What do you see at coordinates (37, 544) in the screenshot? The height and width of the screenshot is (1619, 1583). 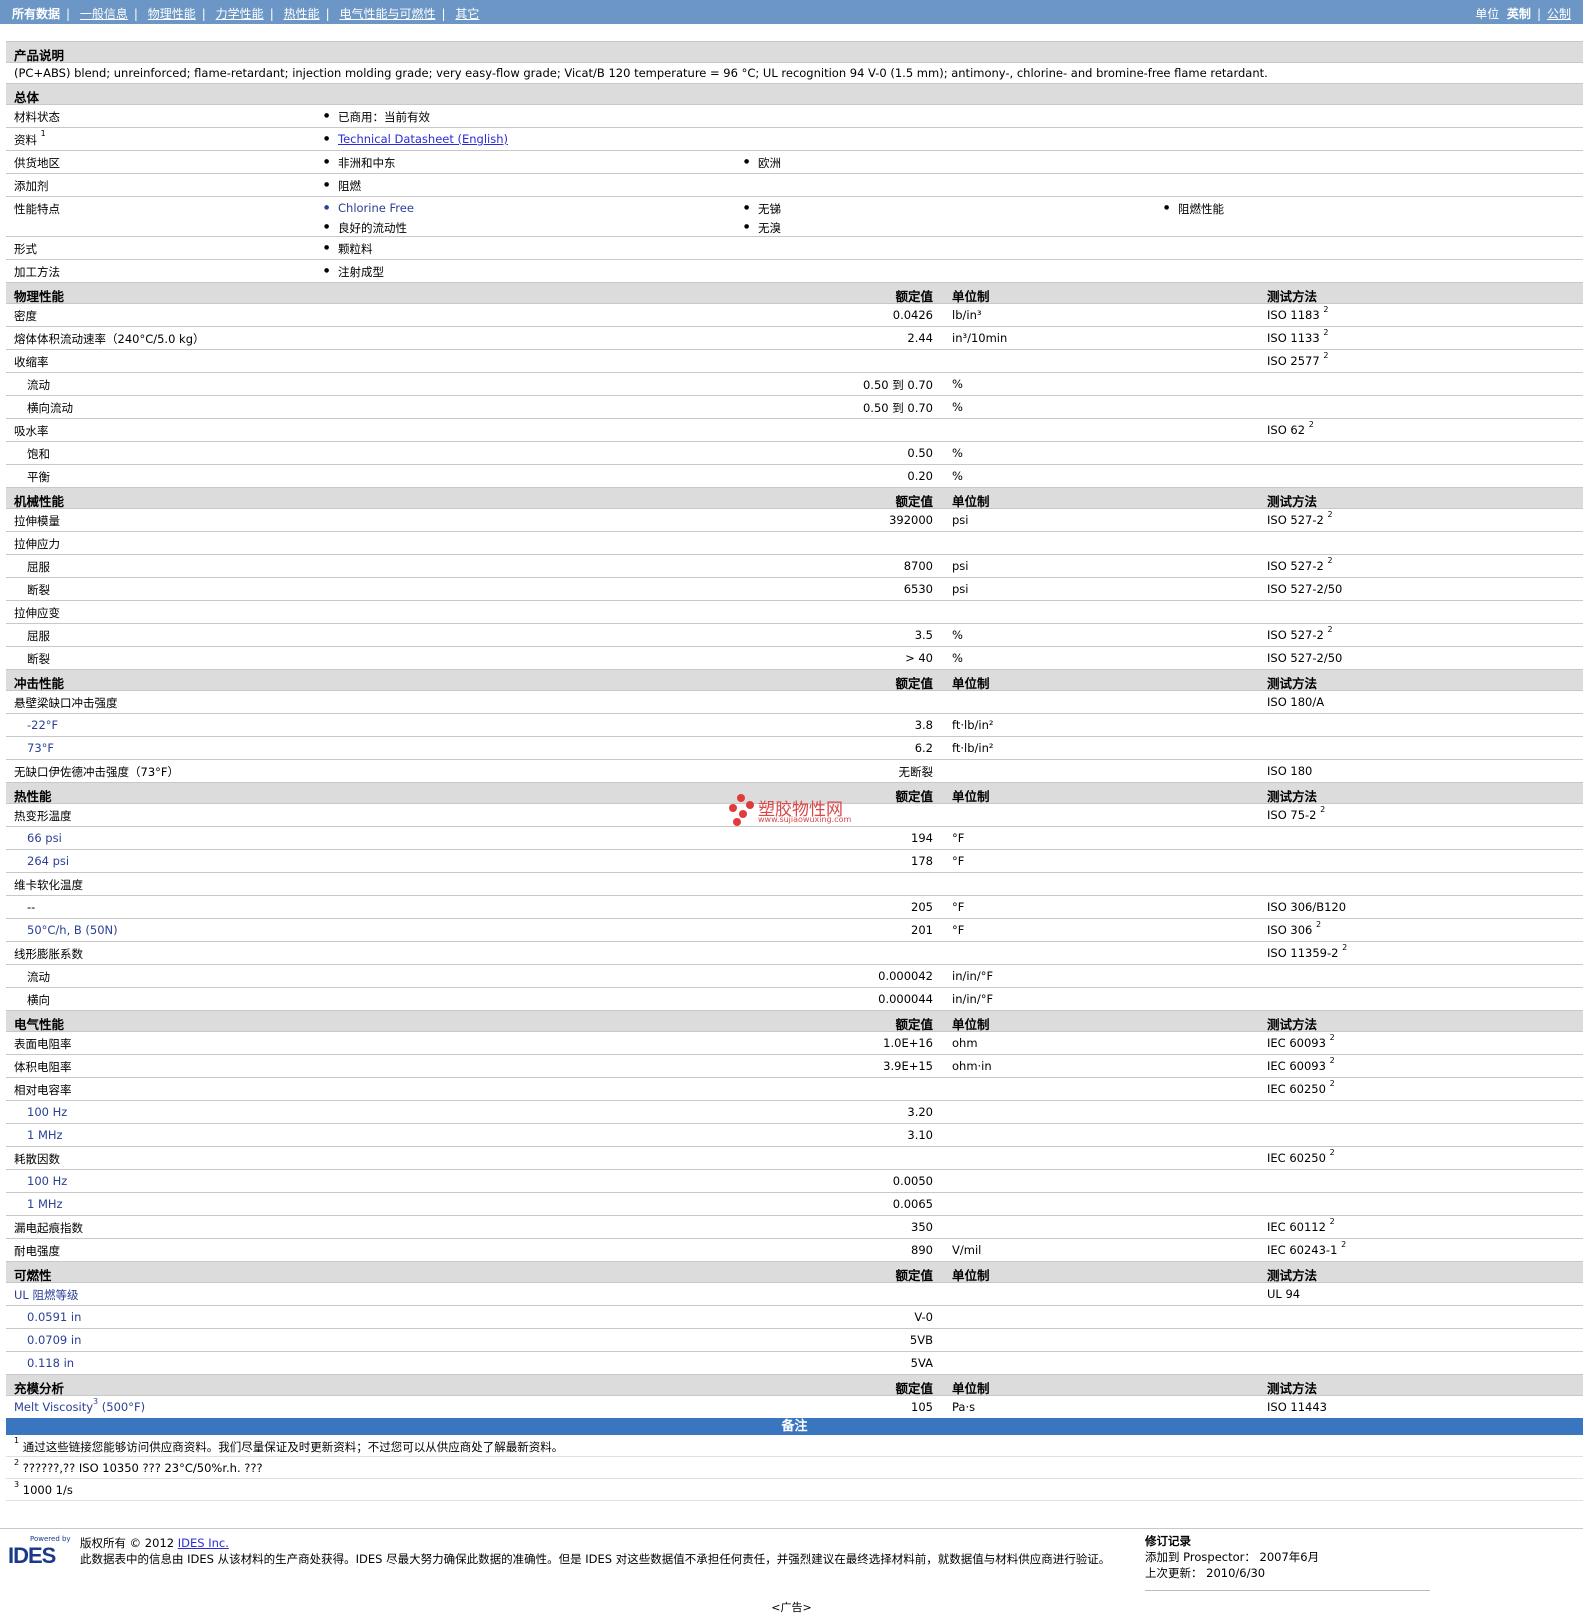 I see `property-label: 拉伸应力` at bounding box center [37, 544].